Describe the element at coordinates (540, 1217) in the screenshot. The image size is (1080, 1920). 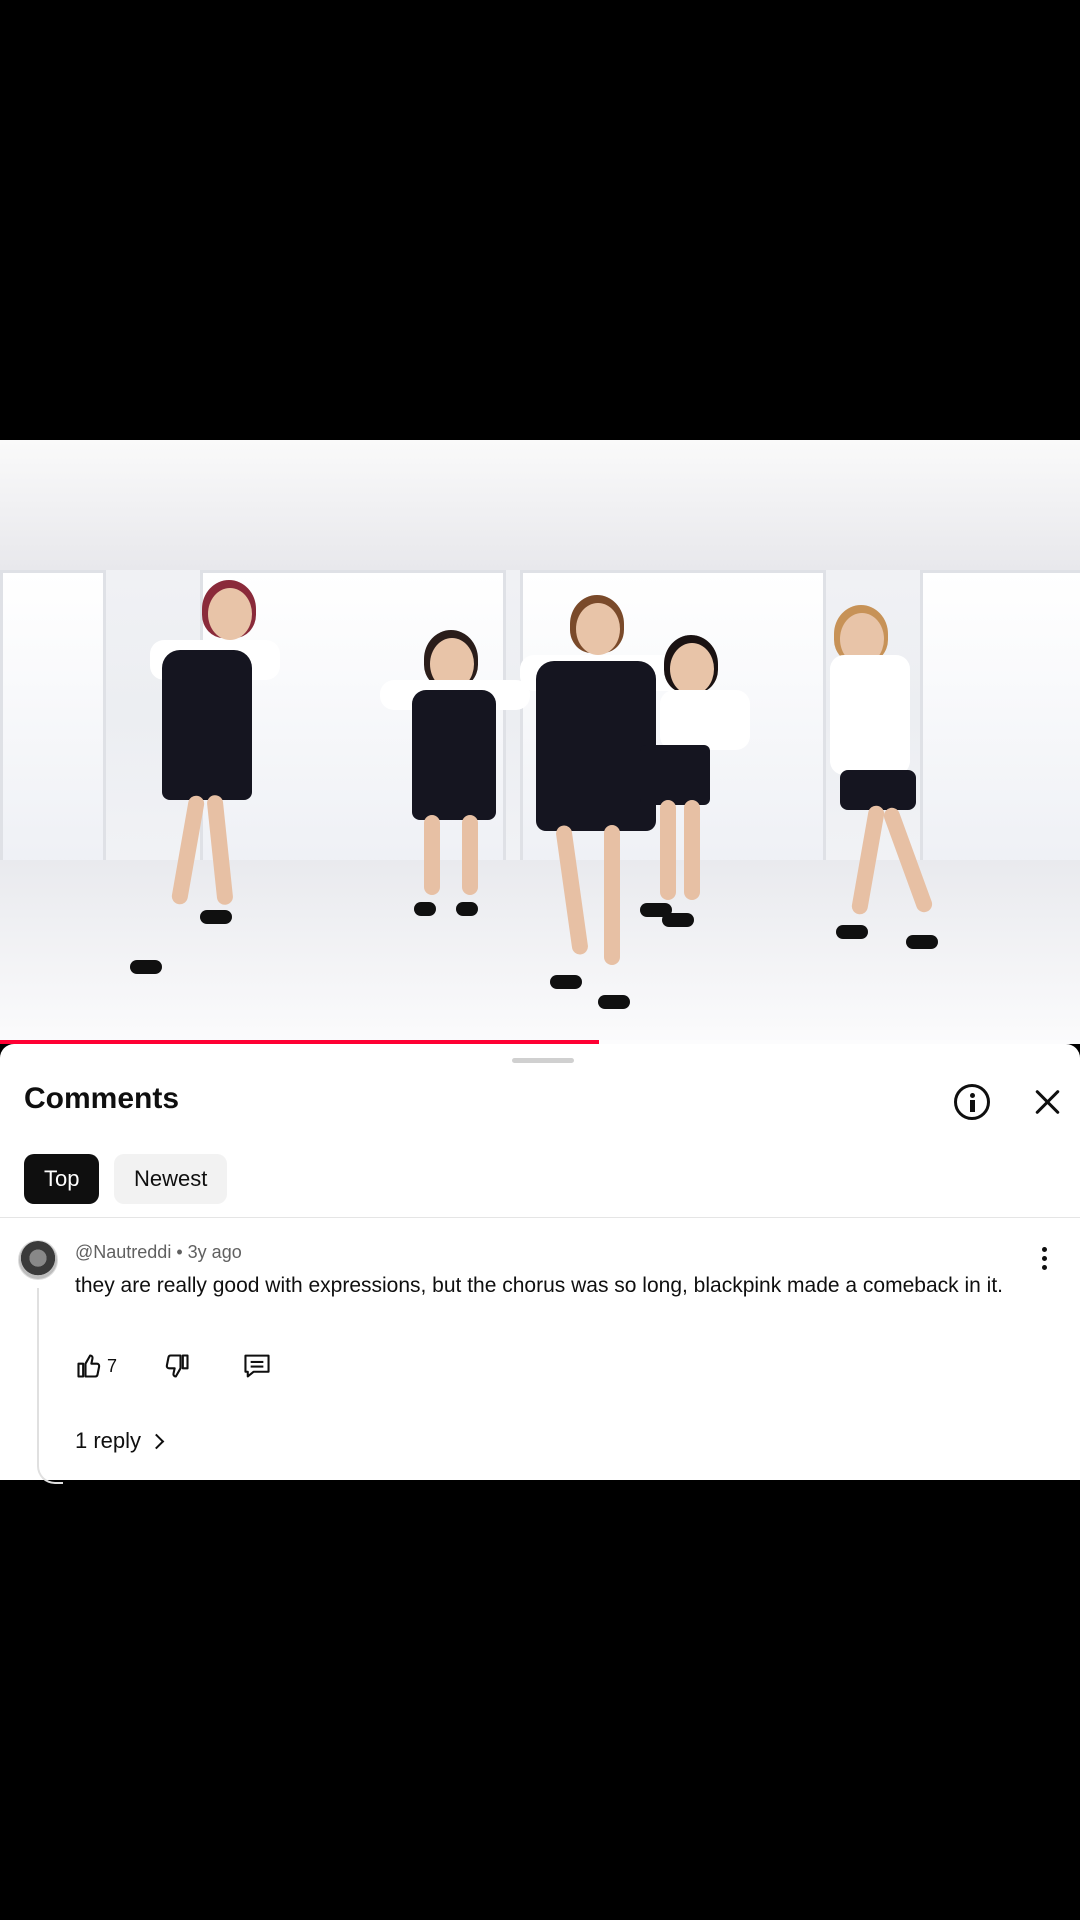
I see `divider` at that location.